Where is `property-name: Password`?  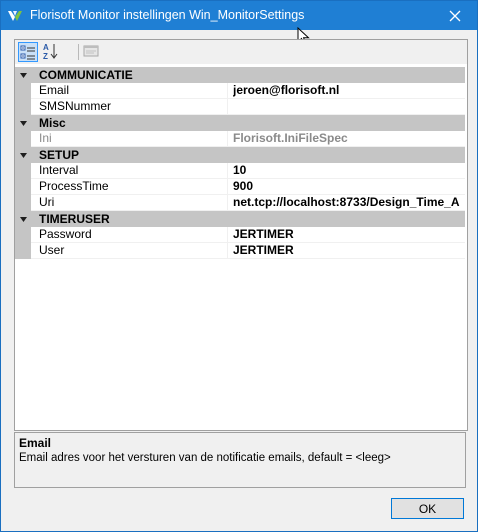
property-name: Password is located at coordinates (129, 234).